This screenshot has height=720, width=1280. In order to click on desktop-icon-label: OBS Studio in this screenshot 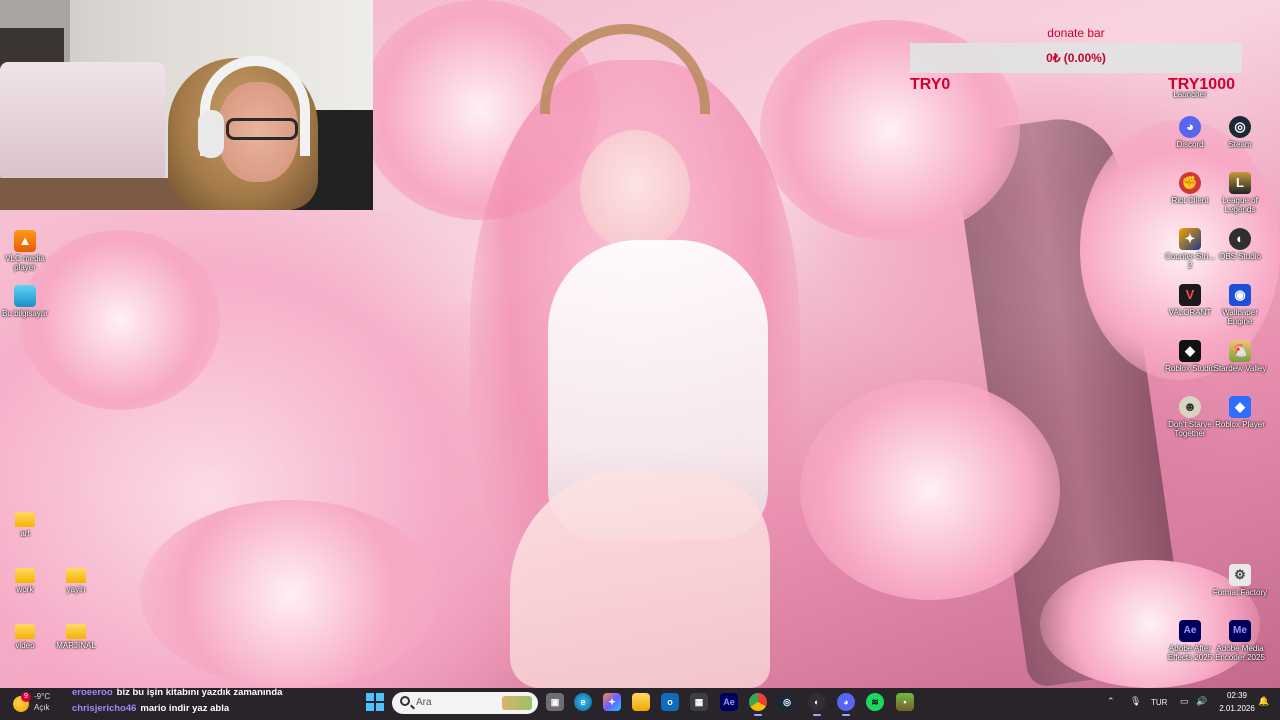, I will do `click(1240, 256)`.